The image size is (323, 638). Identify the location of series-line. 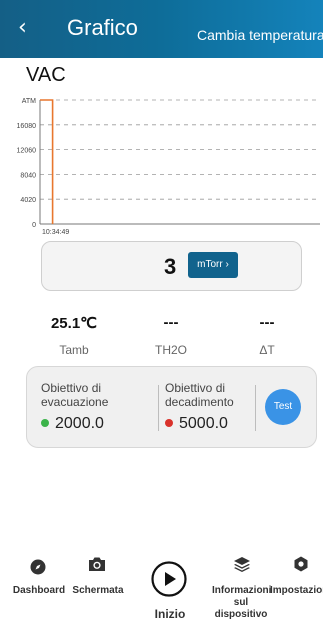
(47, 161).